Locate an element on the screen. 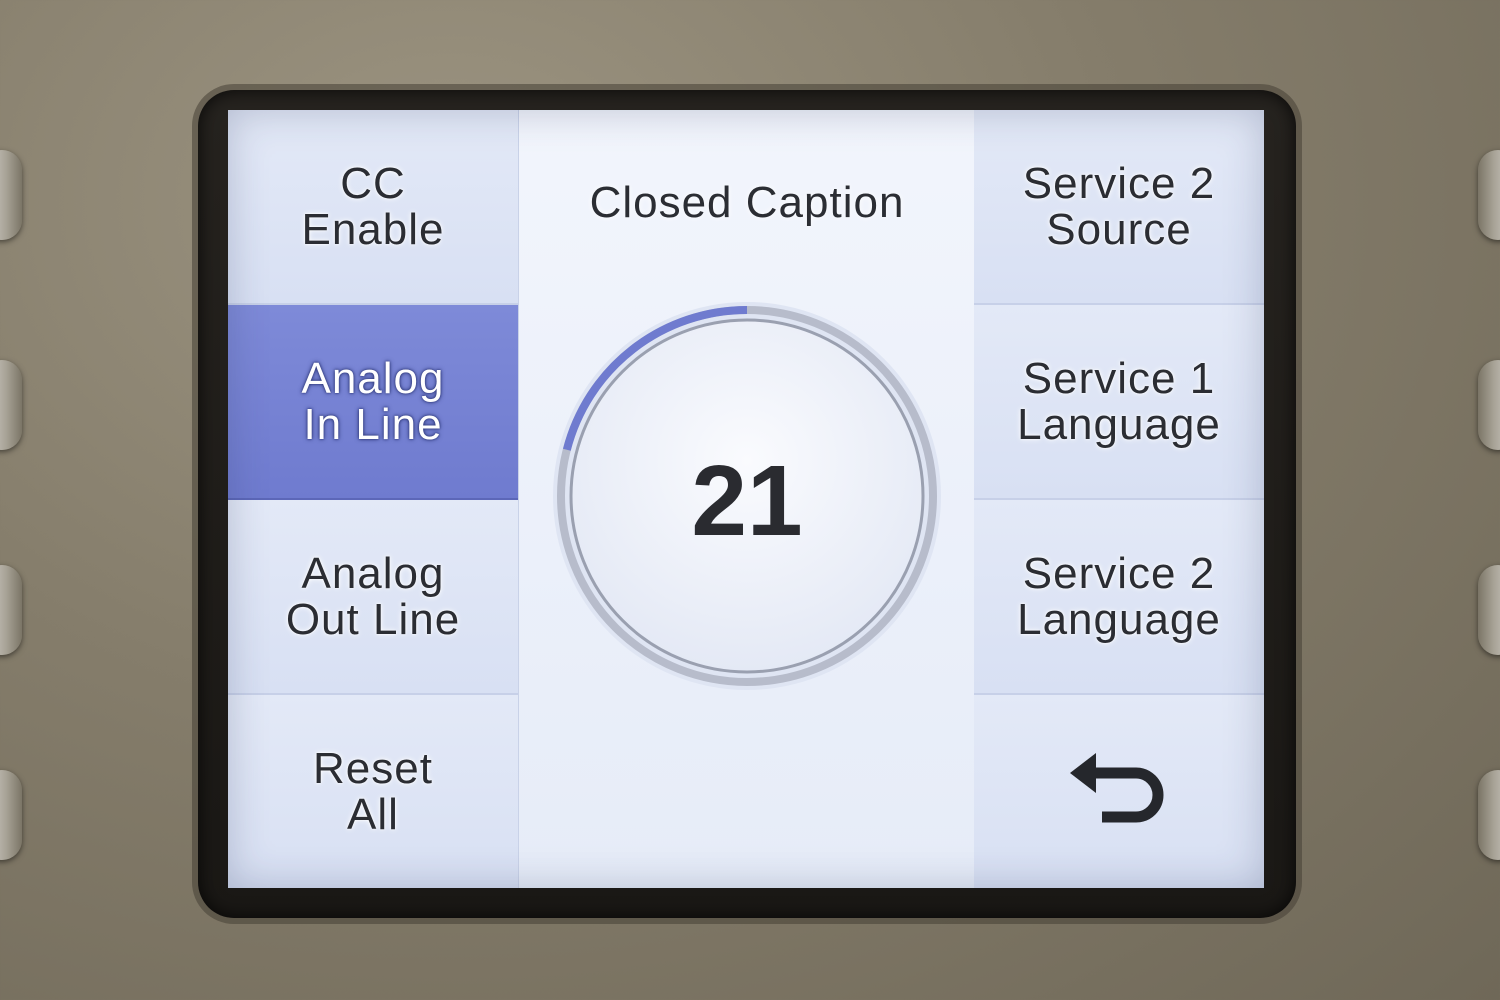 The height and width of the screenshot is (1000, 1500). service-2-language-button: Service 2 Language is located at coordinates (1119, 597).